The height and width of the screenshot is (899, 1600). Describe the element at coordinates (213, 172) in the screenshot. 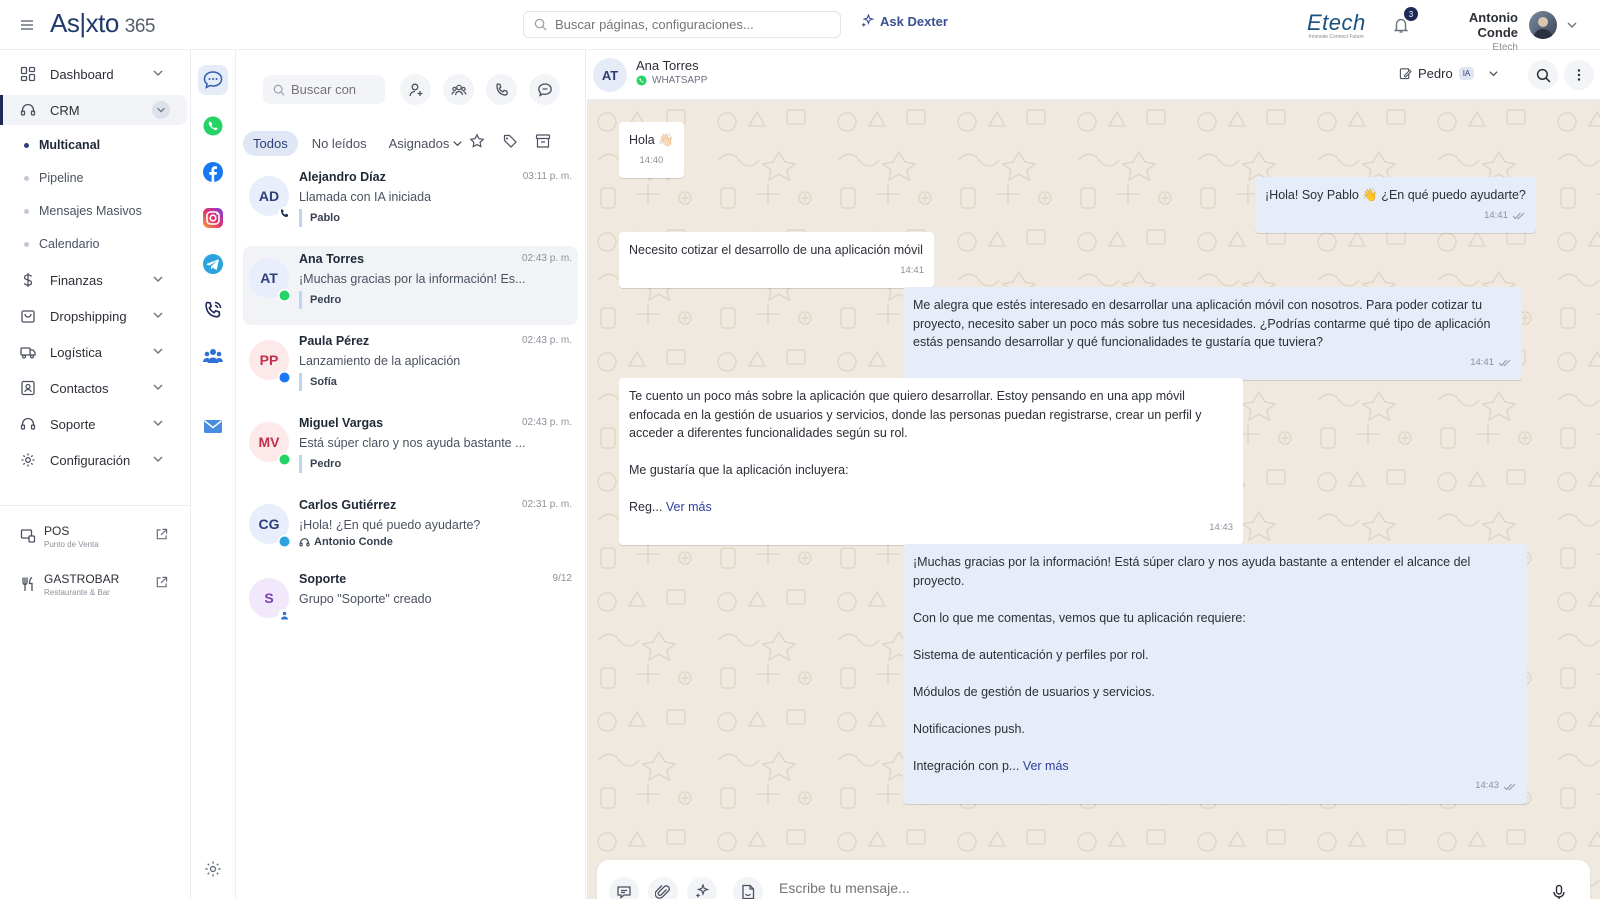

I see `channel-facebook` at that location.